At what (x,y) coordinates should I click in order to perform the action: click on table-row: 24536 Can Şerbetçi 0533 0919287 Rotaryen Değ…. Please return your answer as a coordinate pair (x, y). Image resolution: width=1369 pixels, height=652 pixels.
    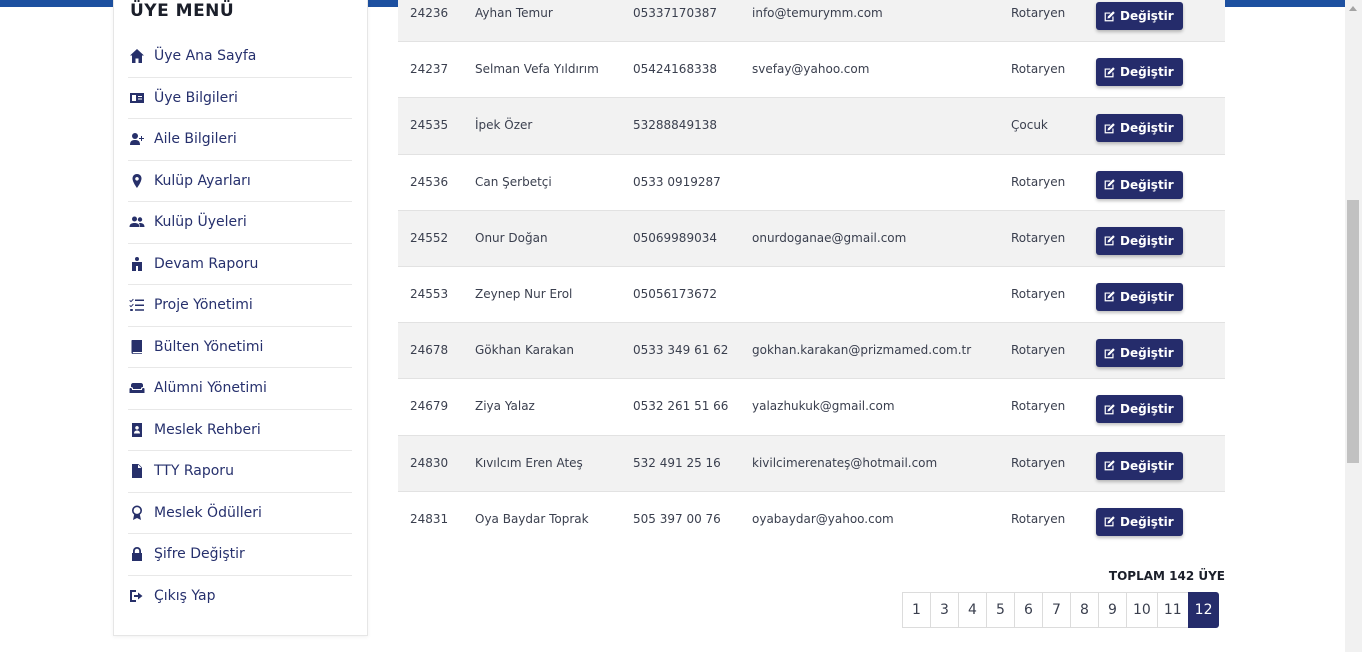
    Looking at the image, I should click on (811, 182).